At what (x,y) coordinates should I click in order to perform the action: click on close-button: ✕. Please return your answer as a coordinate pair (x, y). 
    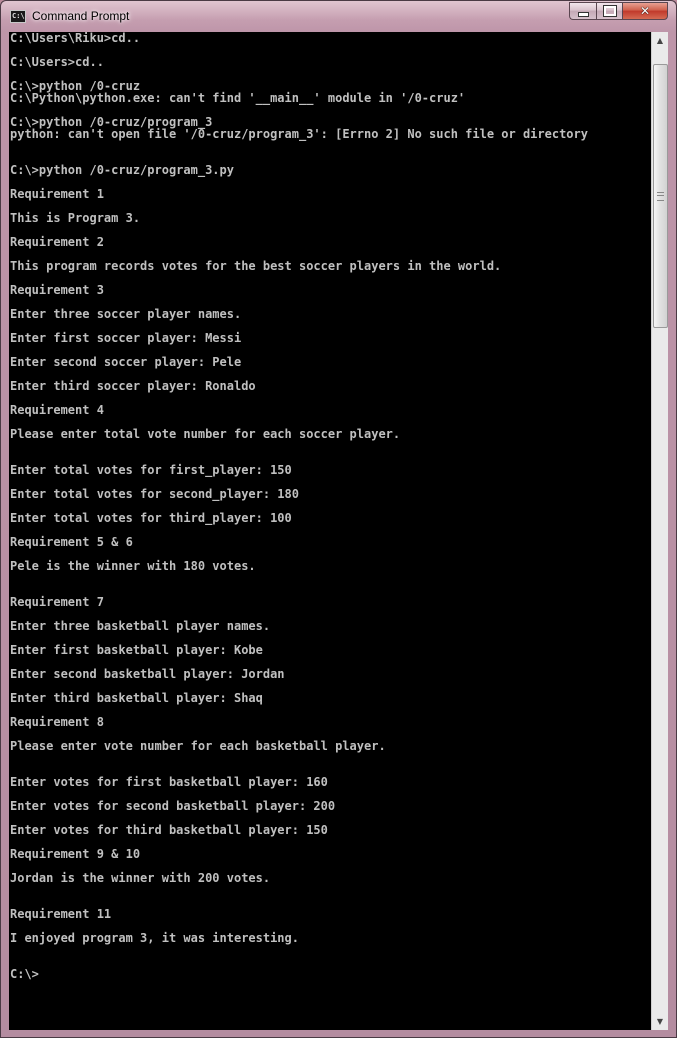
    Looking at the image, I should click on (645, 11).